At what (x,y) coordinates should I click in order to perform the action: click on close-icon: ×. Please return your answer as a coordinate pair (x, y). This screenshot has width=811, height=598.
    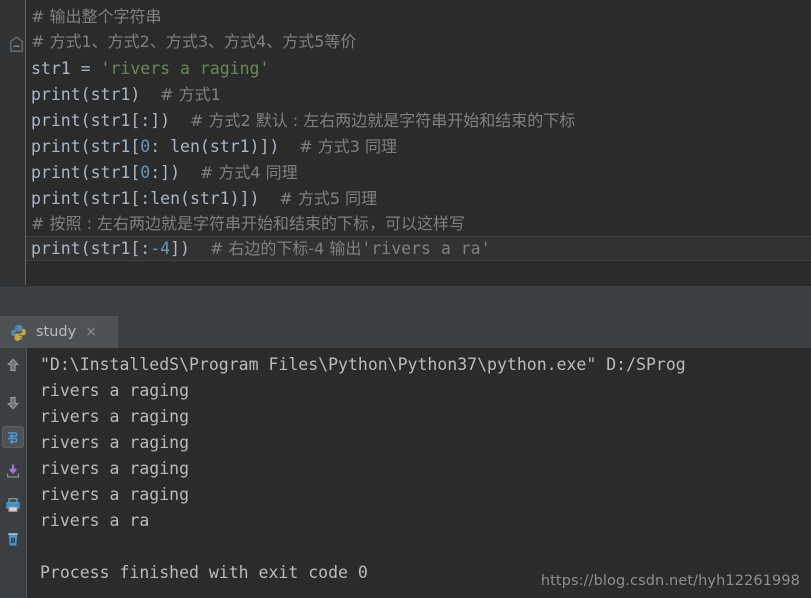
    Looking at the image, I should click on (91, 332).